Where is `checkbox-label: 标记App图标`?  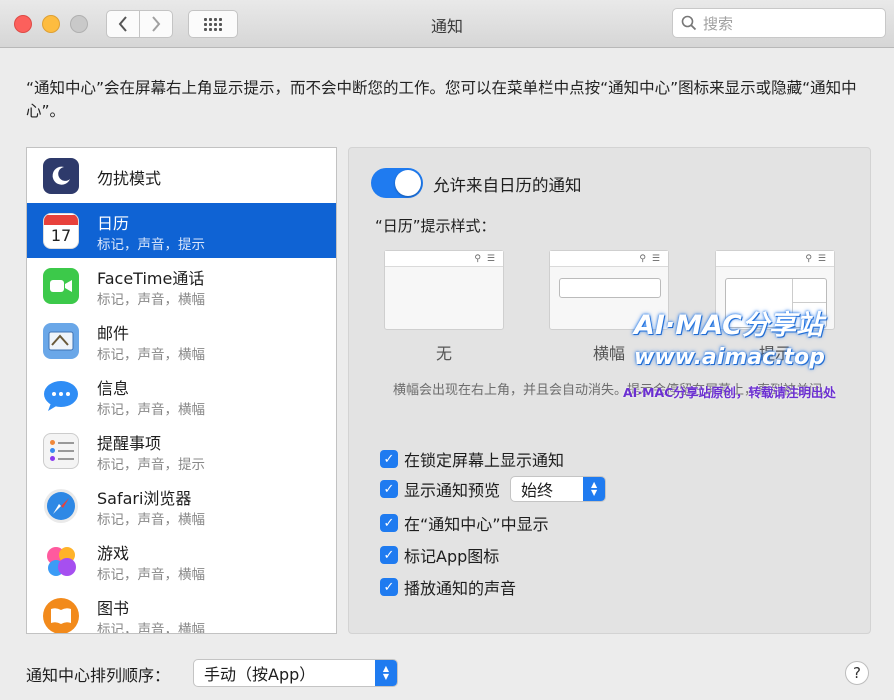
checkbox-label: 标记App图标 is located at coordinates (452, 556).